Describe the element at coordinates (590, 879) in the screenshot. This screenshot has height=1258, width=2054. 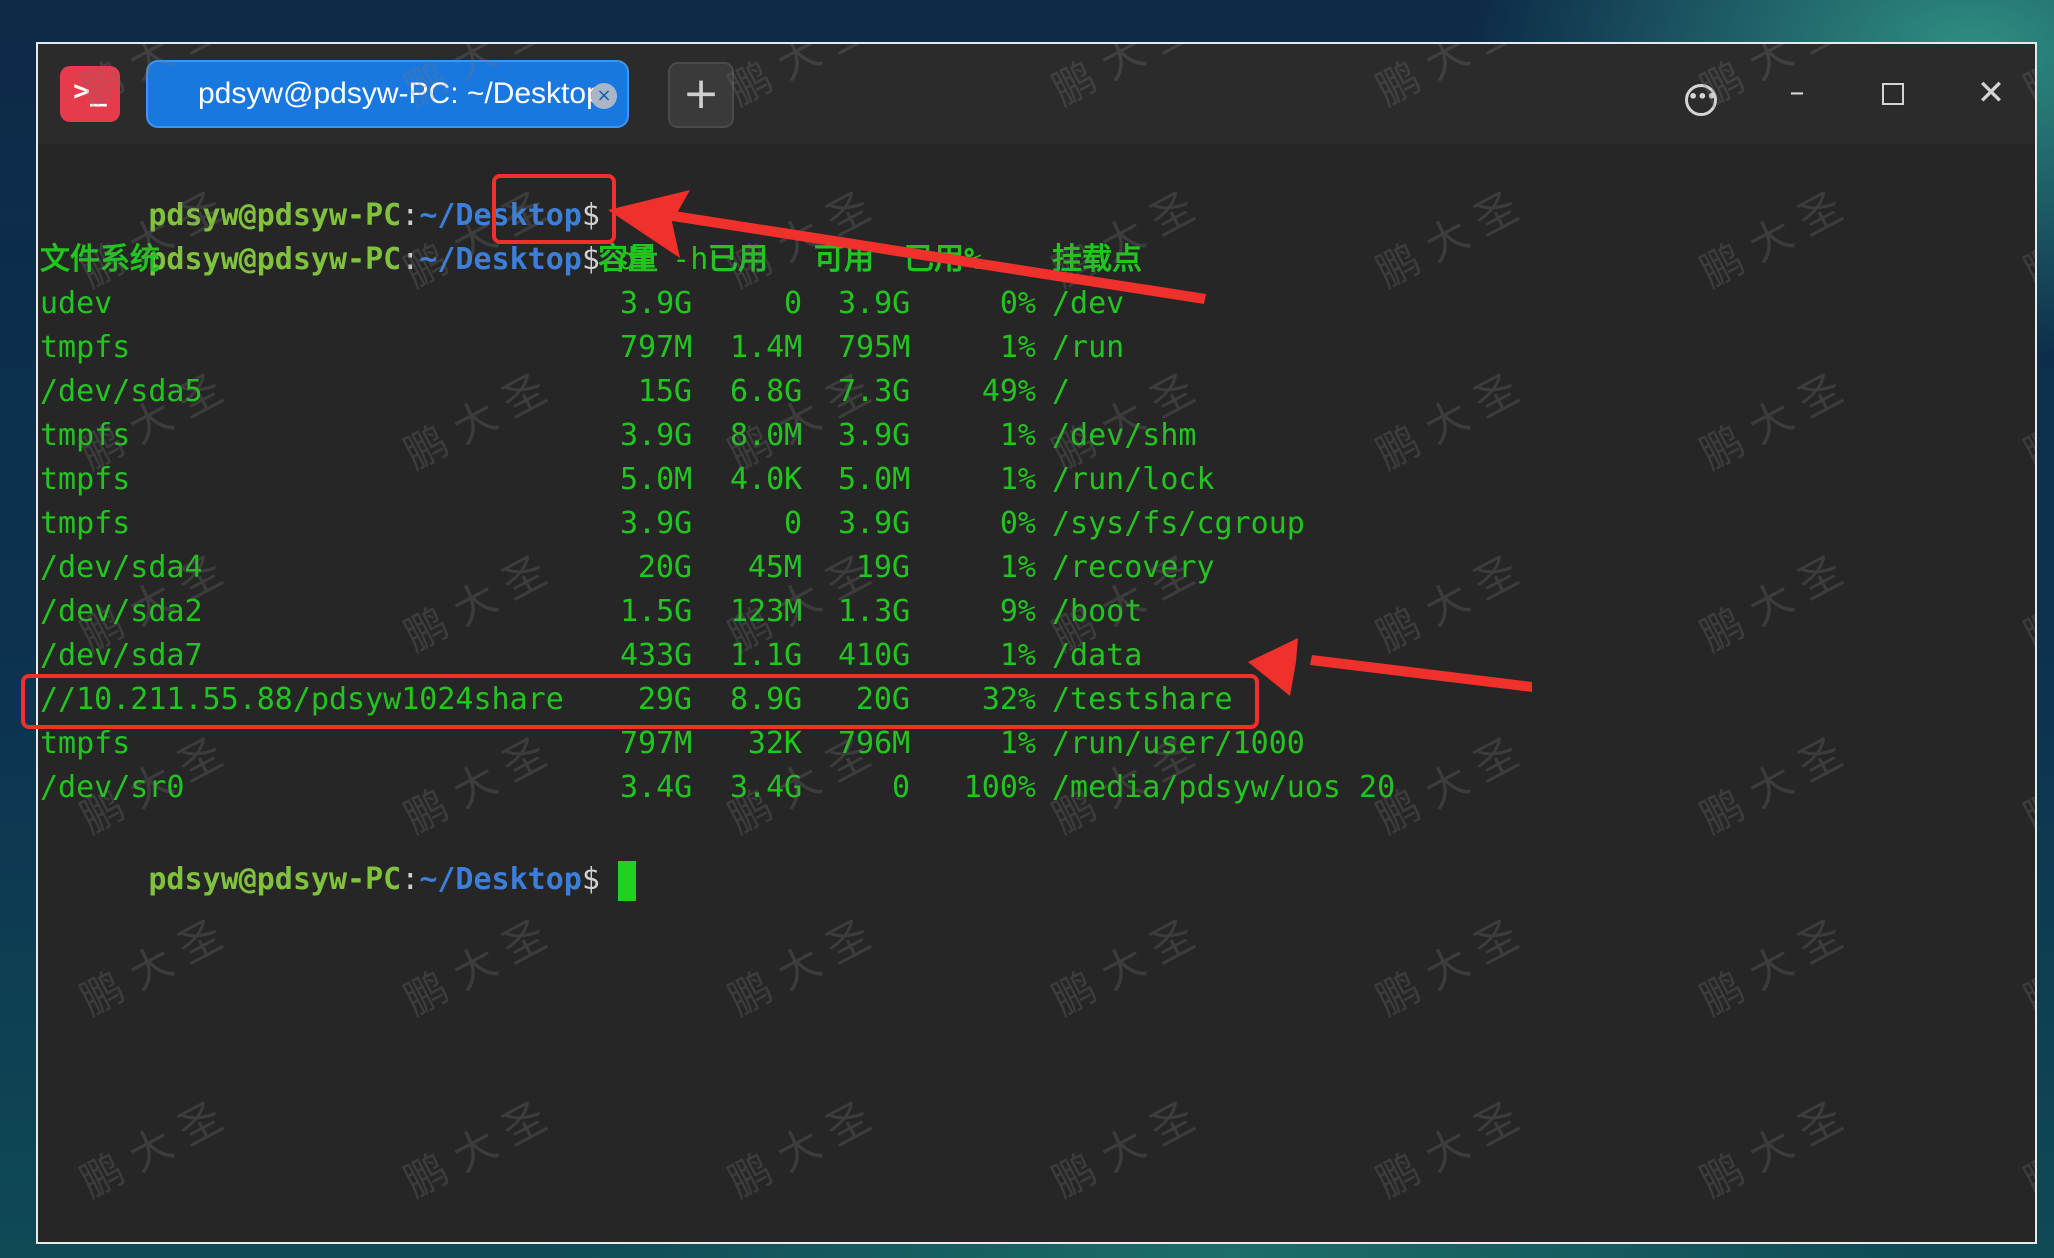
I see `prompt-dollar: $` at that location.